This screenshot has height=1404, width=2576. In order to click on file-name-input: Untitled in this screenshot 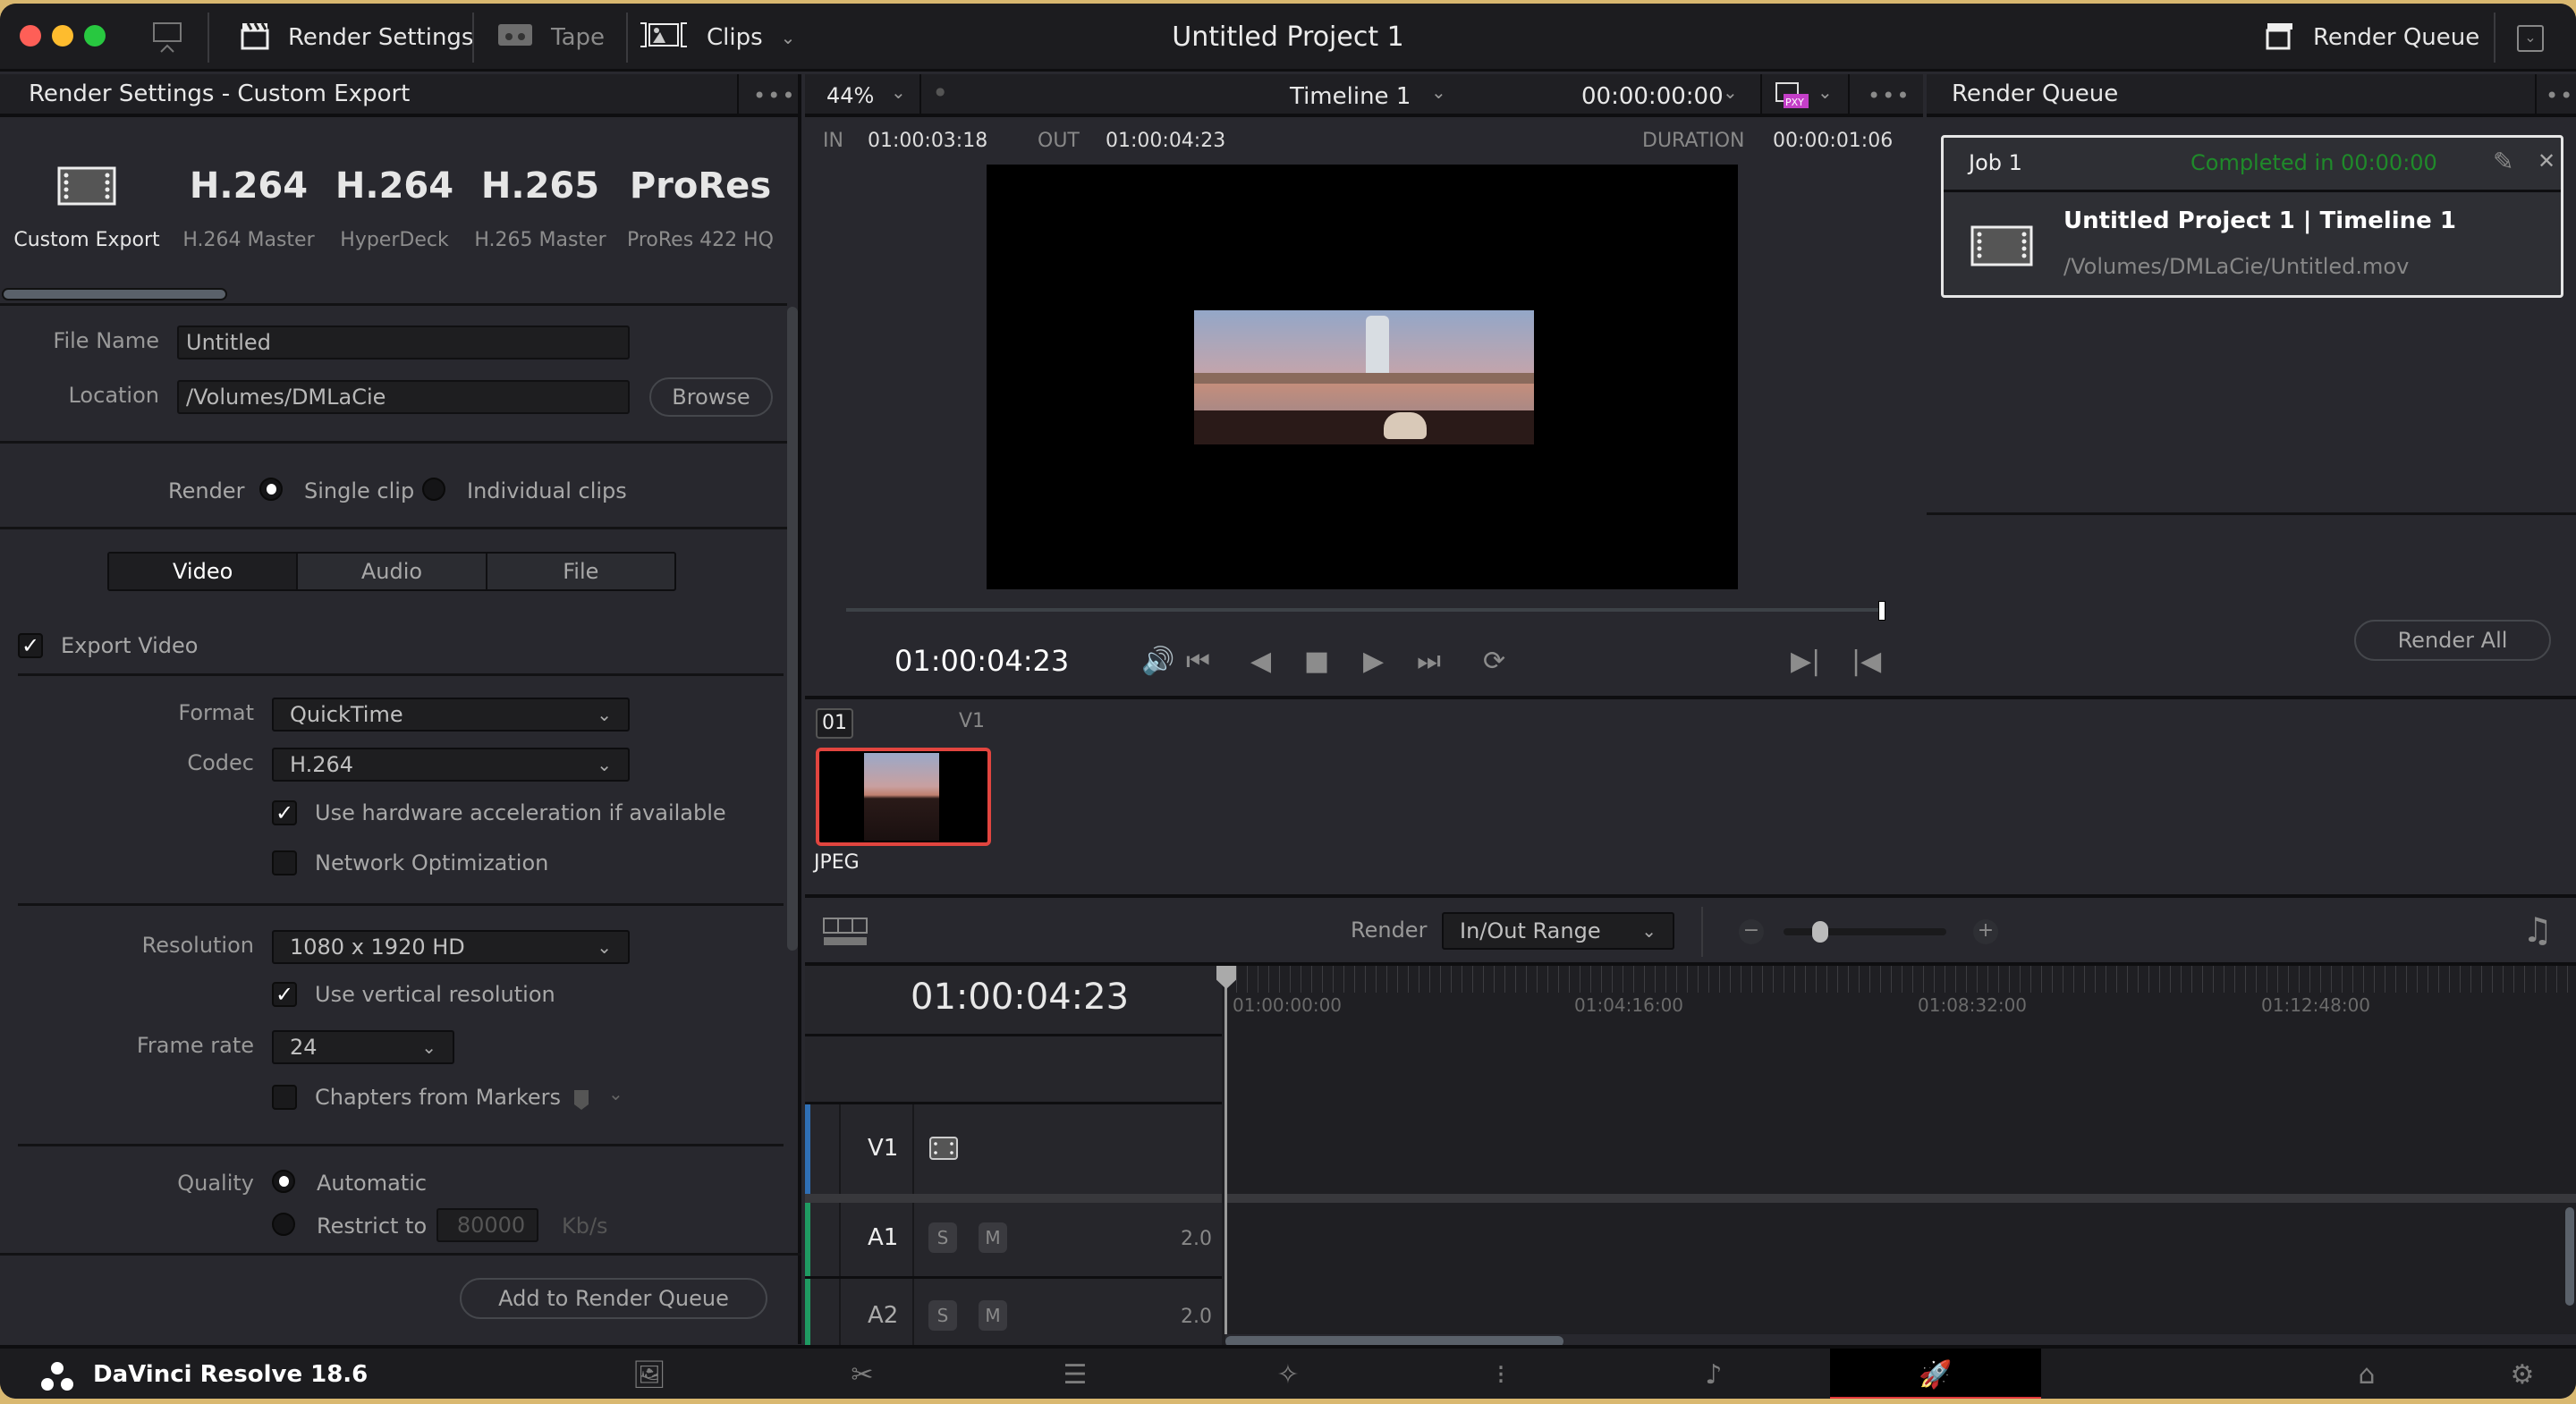, I will do `click(403, 342)`.